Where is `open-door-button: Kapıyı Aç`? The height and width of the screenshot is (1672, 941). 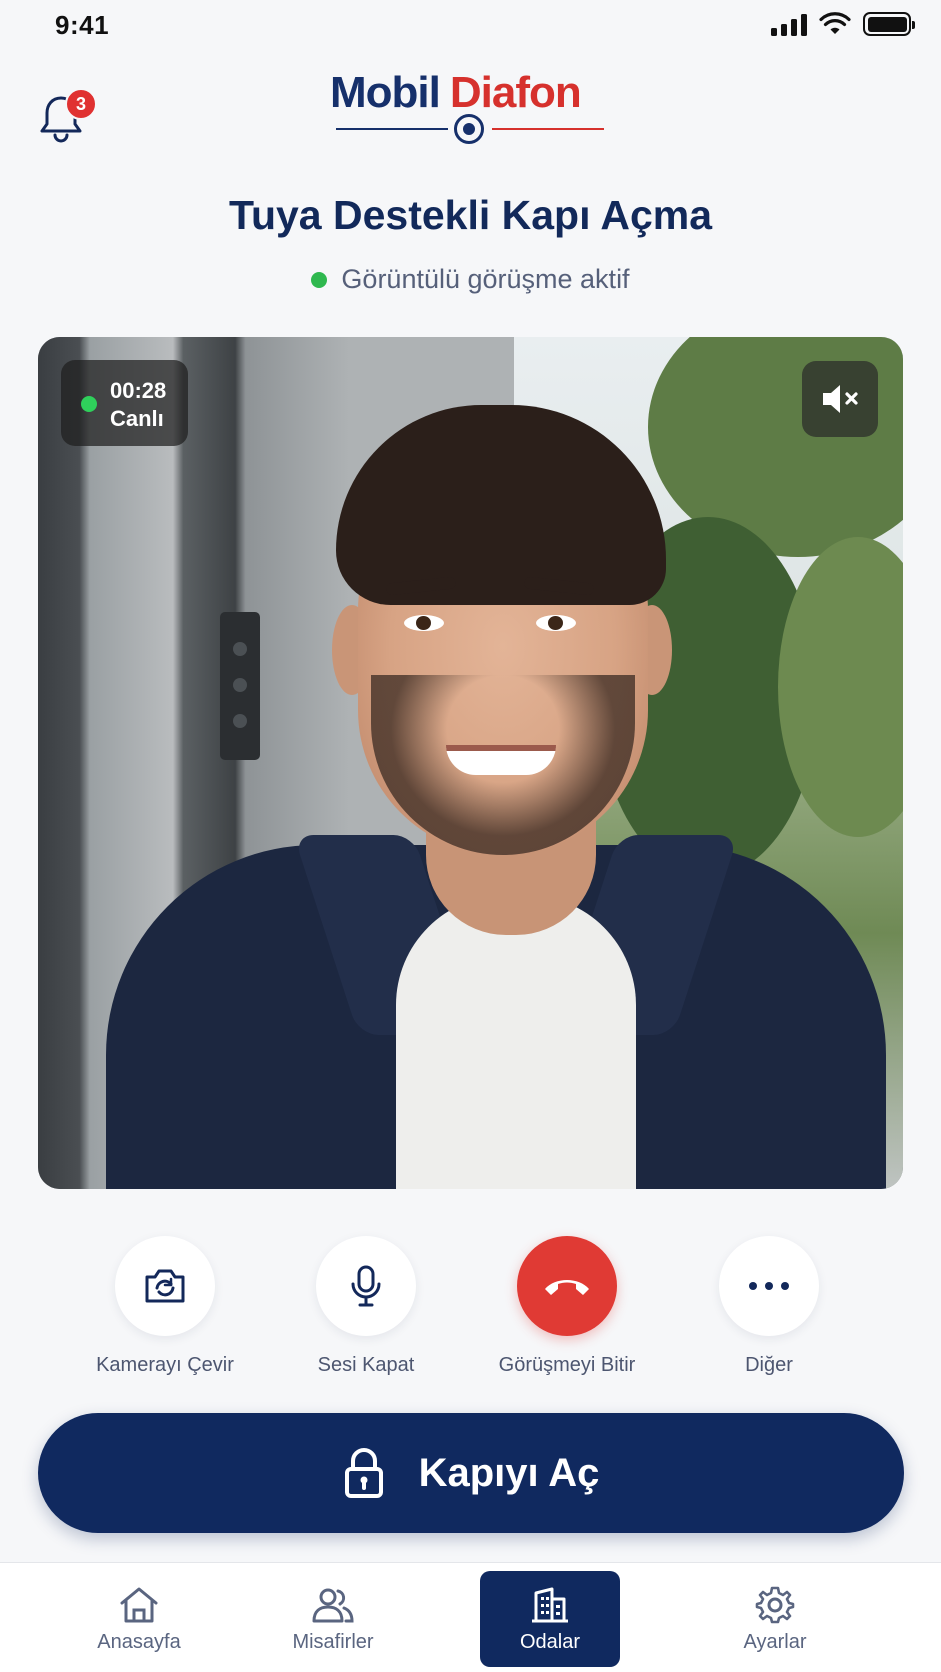 open-door-button: Kapıyı Aç is located at coordinates (471, 1473).